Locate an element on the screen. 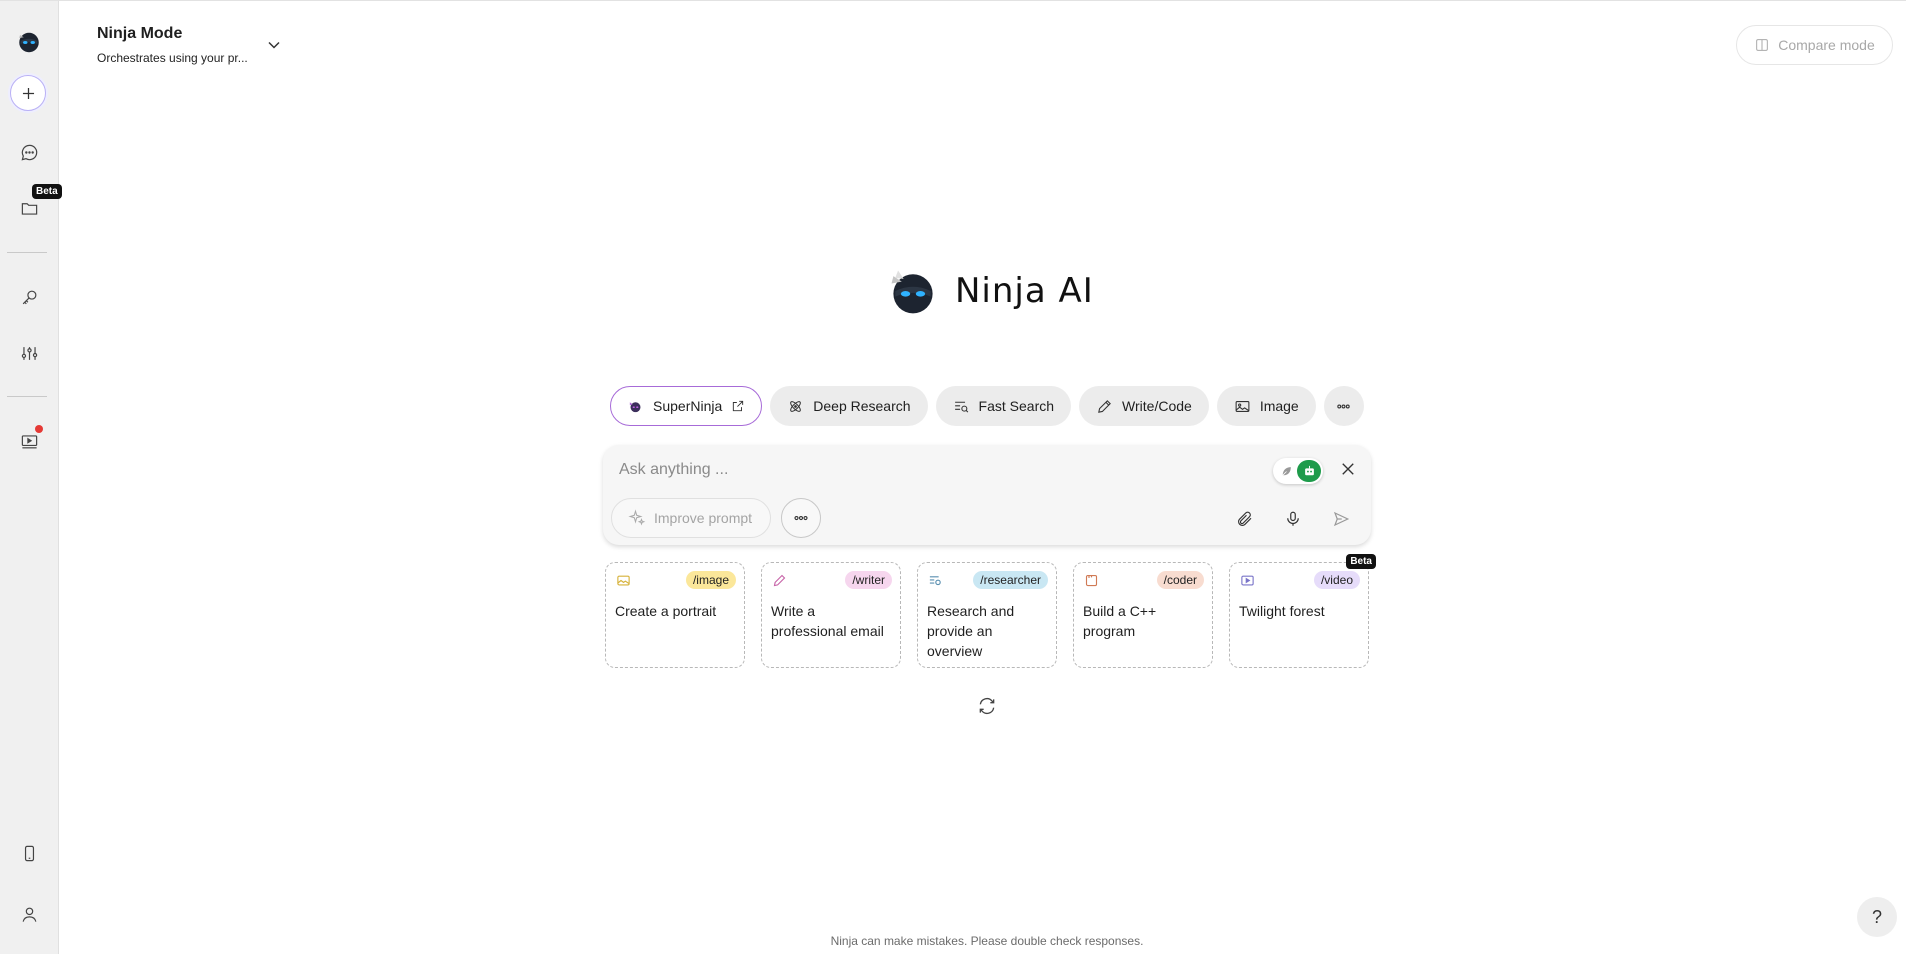 Image resolution: width=1906 pixels, height=954 pixels. improve-prompt-button: Improve prompt is located at coordinates (691, 518).